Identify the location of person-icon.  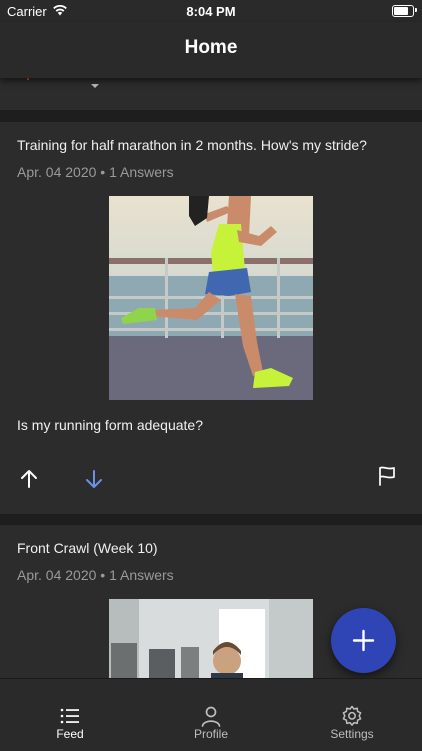
(211, 716).